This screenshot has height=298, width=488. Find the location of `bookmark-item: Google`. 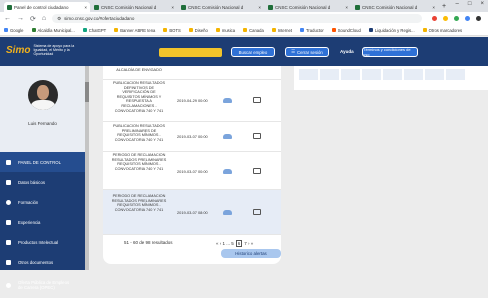

bookmark-item: Google is located at coordinates (14, 30).